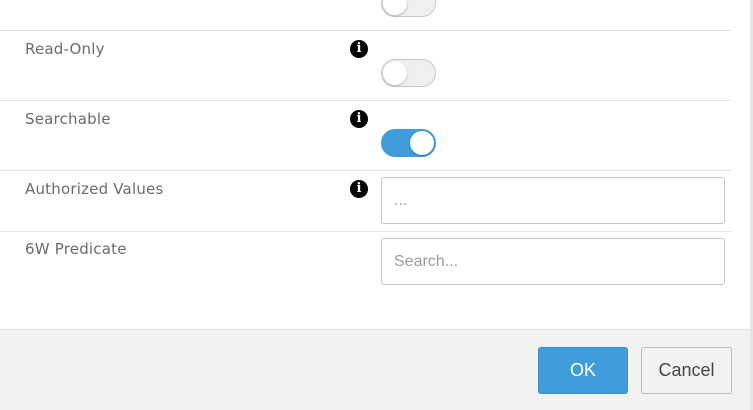  Describe the element at coordinates (76, 249) in the screenshot. I see `6w-predicate-label: 6W Predicate` at that location.